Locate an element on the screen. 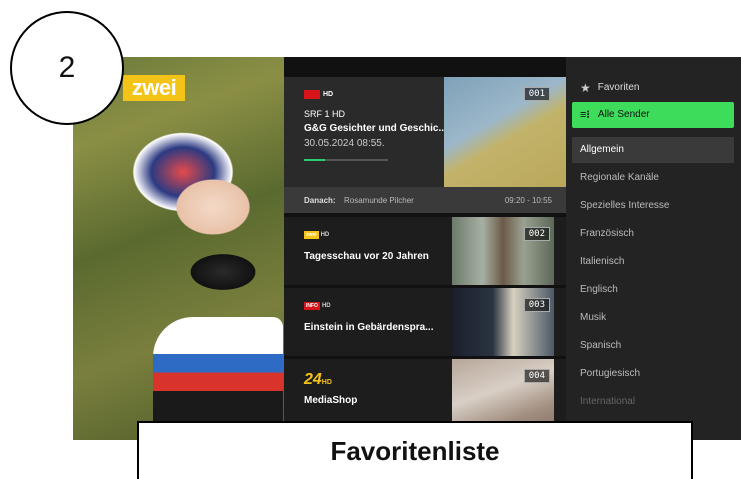 The width and height of the screenshot is (741, 479). menu-item-category: Musik is located at coordinates (653, 318).